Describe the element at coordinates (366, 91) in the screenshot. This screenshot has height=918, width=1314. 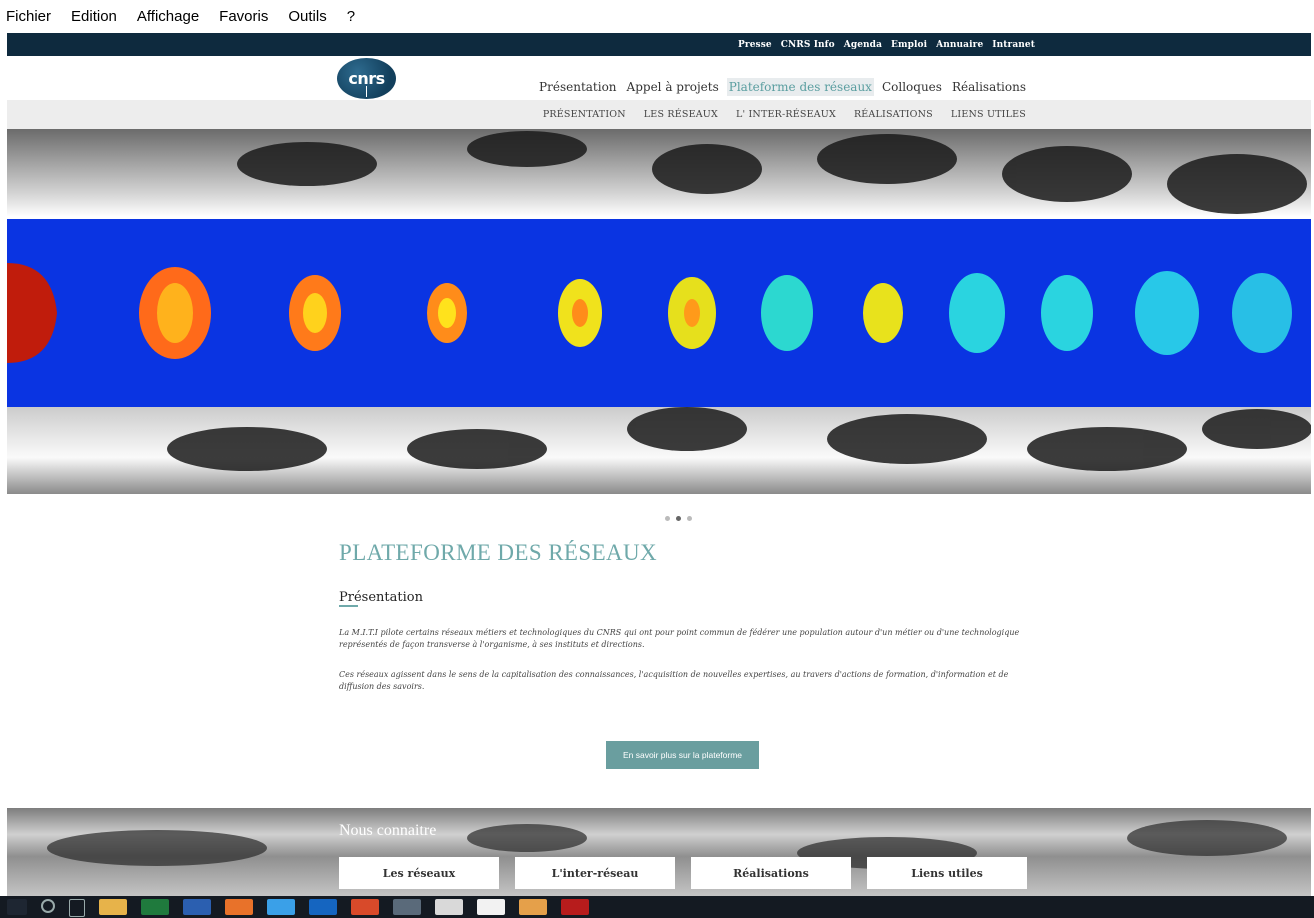
I see `logo-stem` at that location.